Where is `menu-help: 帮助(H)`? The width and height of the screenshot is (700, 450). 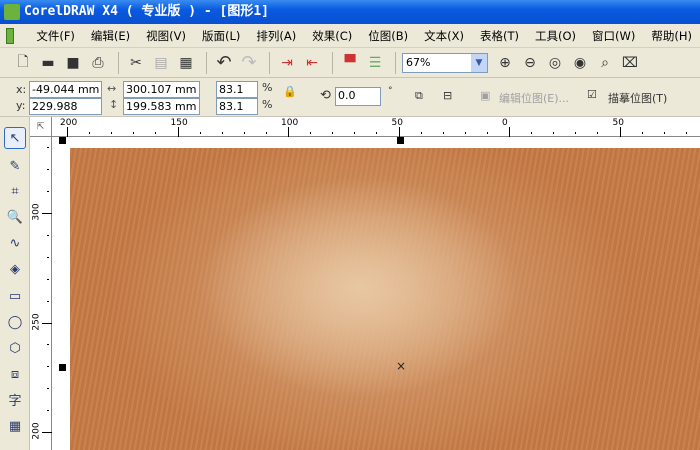 menu-help: 帮助(H) is located at coordinates (671, 36).